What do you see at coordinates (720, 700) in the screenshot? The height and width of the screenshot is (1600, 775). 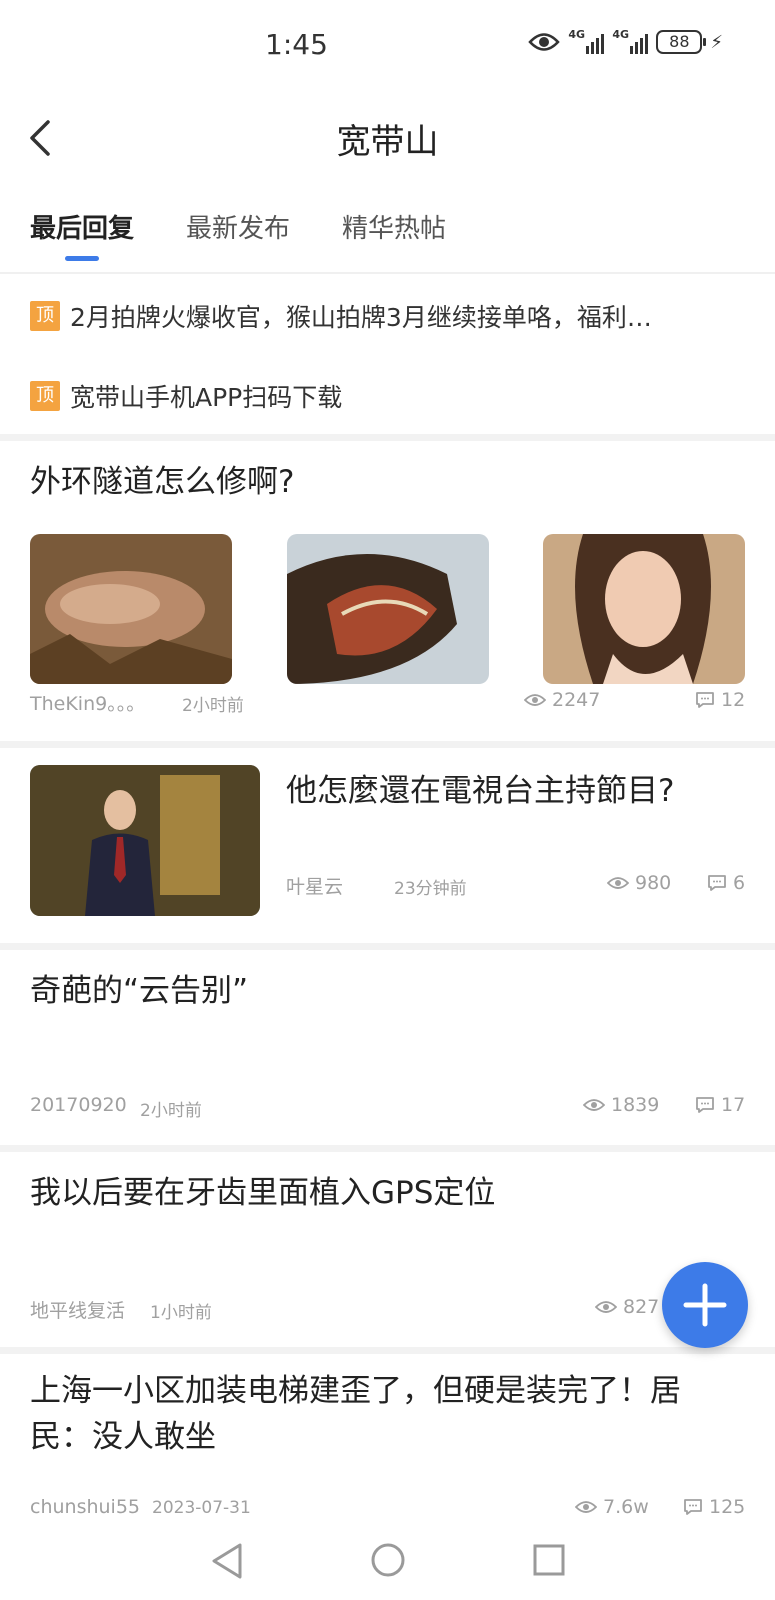 I see `comment-count: 12` at bounding box center [720, 700].